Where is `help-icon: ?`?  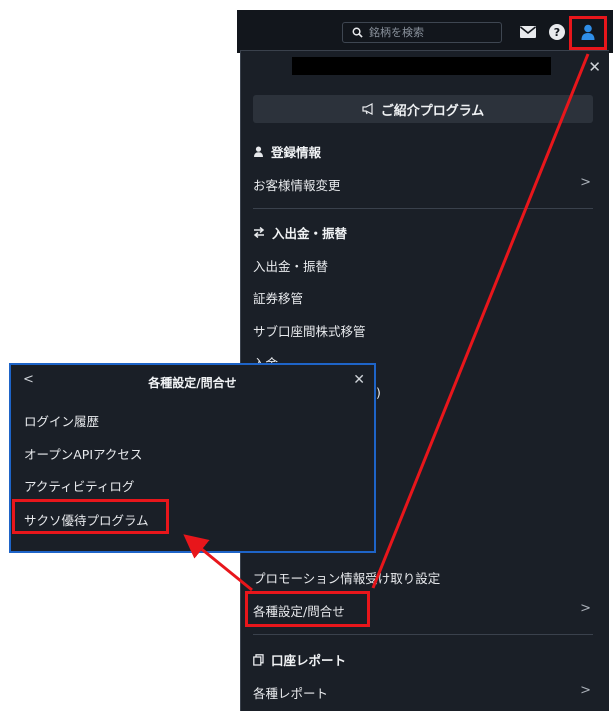
help-icon: ? is located at coordinates (557, 32).